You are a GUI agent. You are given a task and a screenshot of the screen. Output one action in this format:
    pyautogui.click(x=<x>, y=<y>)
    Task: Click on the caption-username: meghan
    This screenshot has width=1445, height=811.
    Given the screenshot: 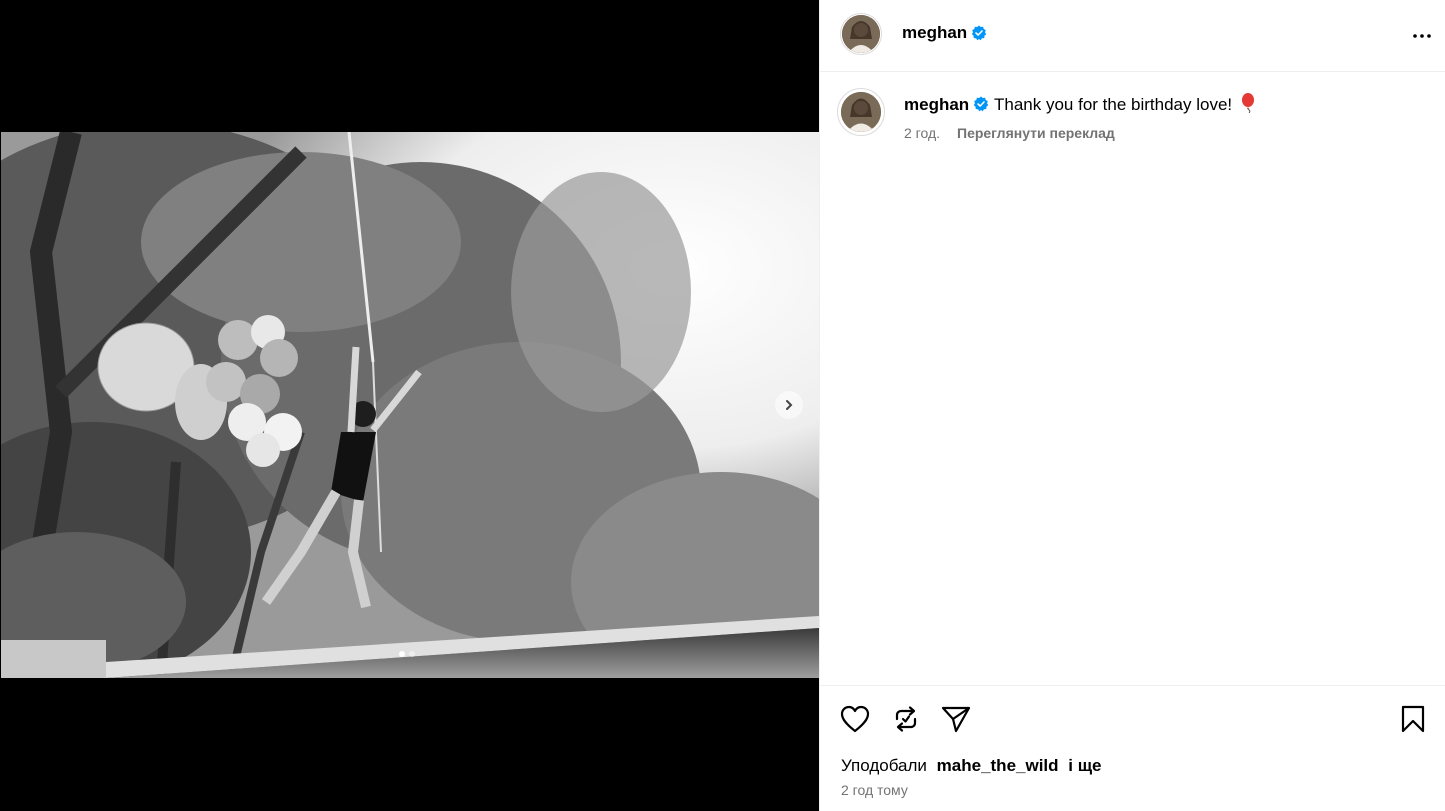 What is the action you would take?
    pyautogui.click(x=936, y=105)
    